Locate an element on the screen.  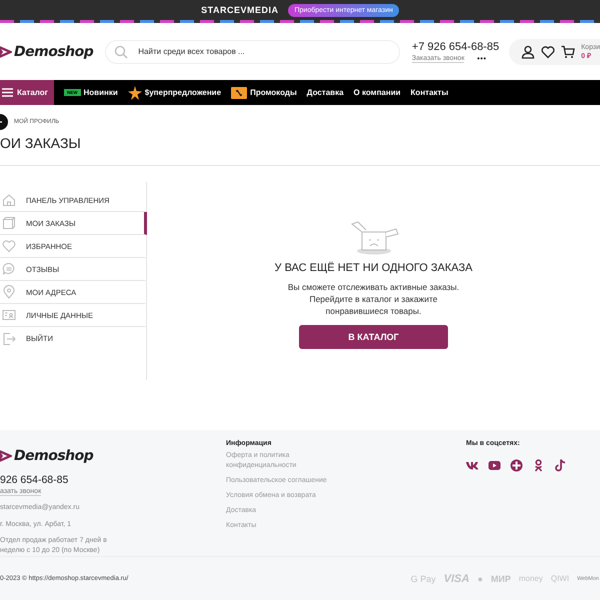
nav-link: О компании is located at coordinates (377, 92).